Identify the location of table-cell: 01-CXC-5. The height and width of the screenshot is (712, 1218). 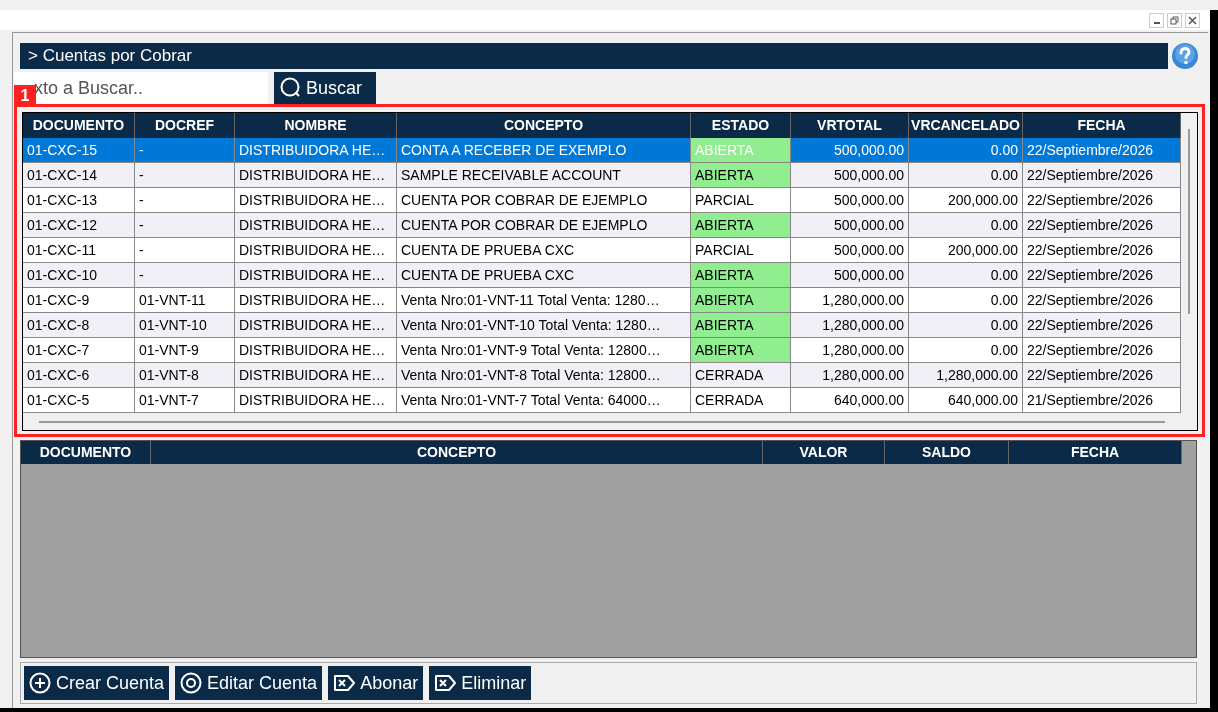
(79, 400).